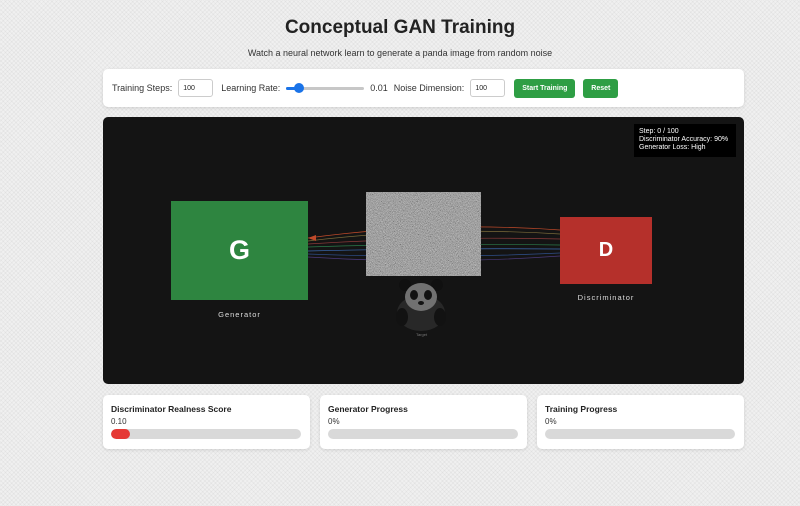 This screenshot has width=800, height=506. What do you see at coordinates (196, 88) in the screenshot?
I see `training-steps-input` at bounding box center [196, 88].